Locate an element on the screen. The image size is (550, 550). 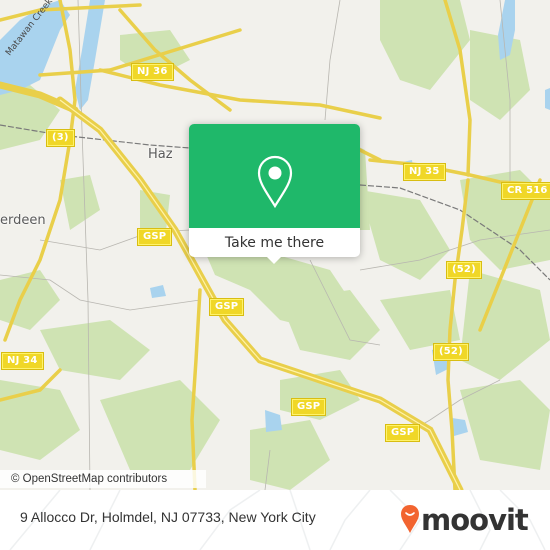
place-label-hazlet: Haz is located at coordinates (160, 154).